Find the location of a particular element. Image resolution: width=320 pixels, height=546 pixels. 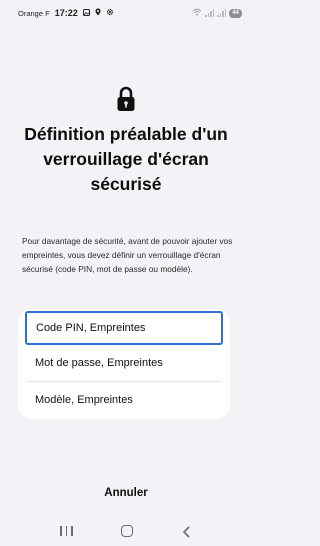

option-code-pin: Code PIN, Empreintes is located at coordinates (124, 328).